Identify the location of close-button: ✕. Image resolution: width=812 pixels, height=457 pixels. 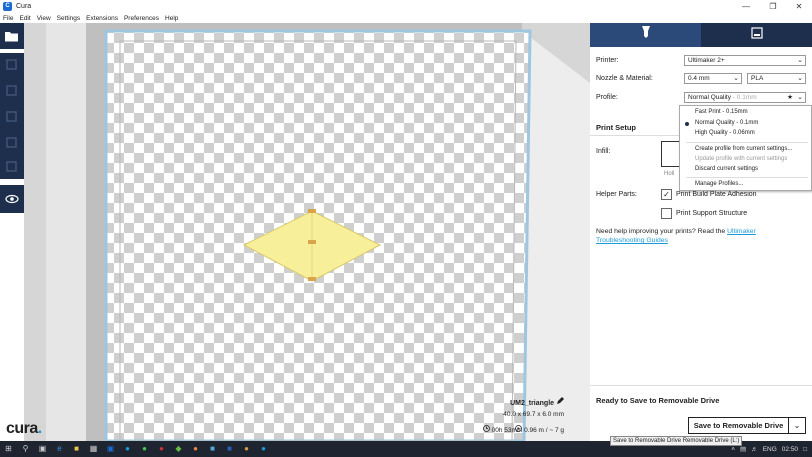
(799, 6).